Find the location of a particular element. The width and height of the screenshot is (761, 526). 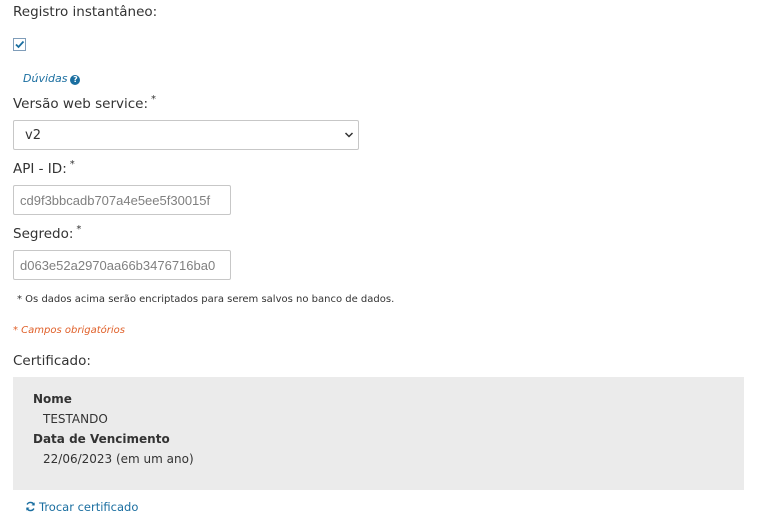

api-id-input: cd9f3bbcadb707a4e5ee5f30015f is located at coordinates (122, 200).